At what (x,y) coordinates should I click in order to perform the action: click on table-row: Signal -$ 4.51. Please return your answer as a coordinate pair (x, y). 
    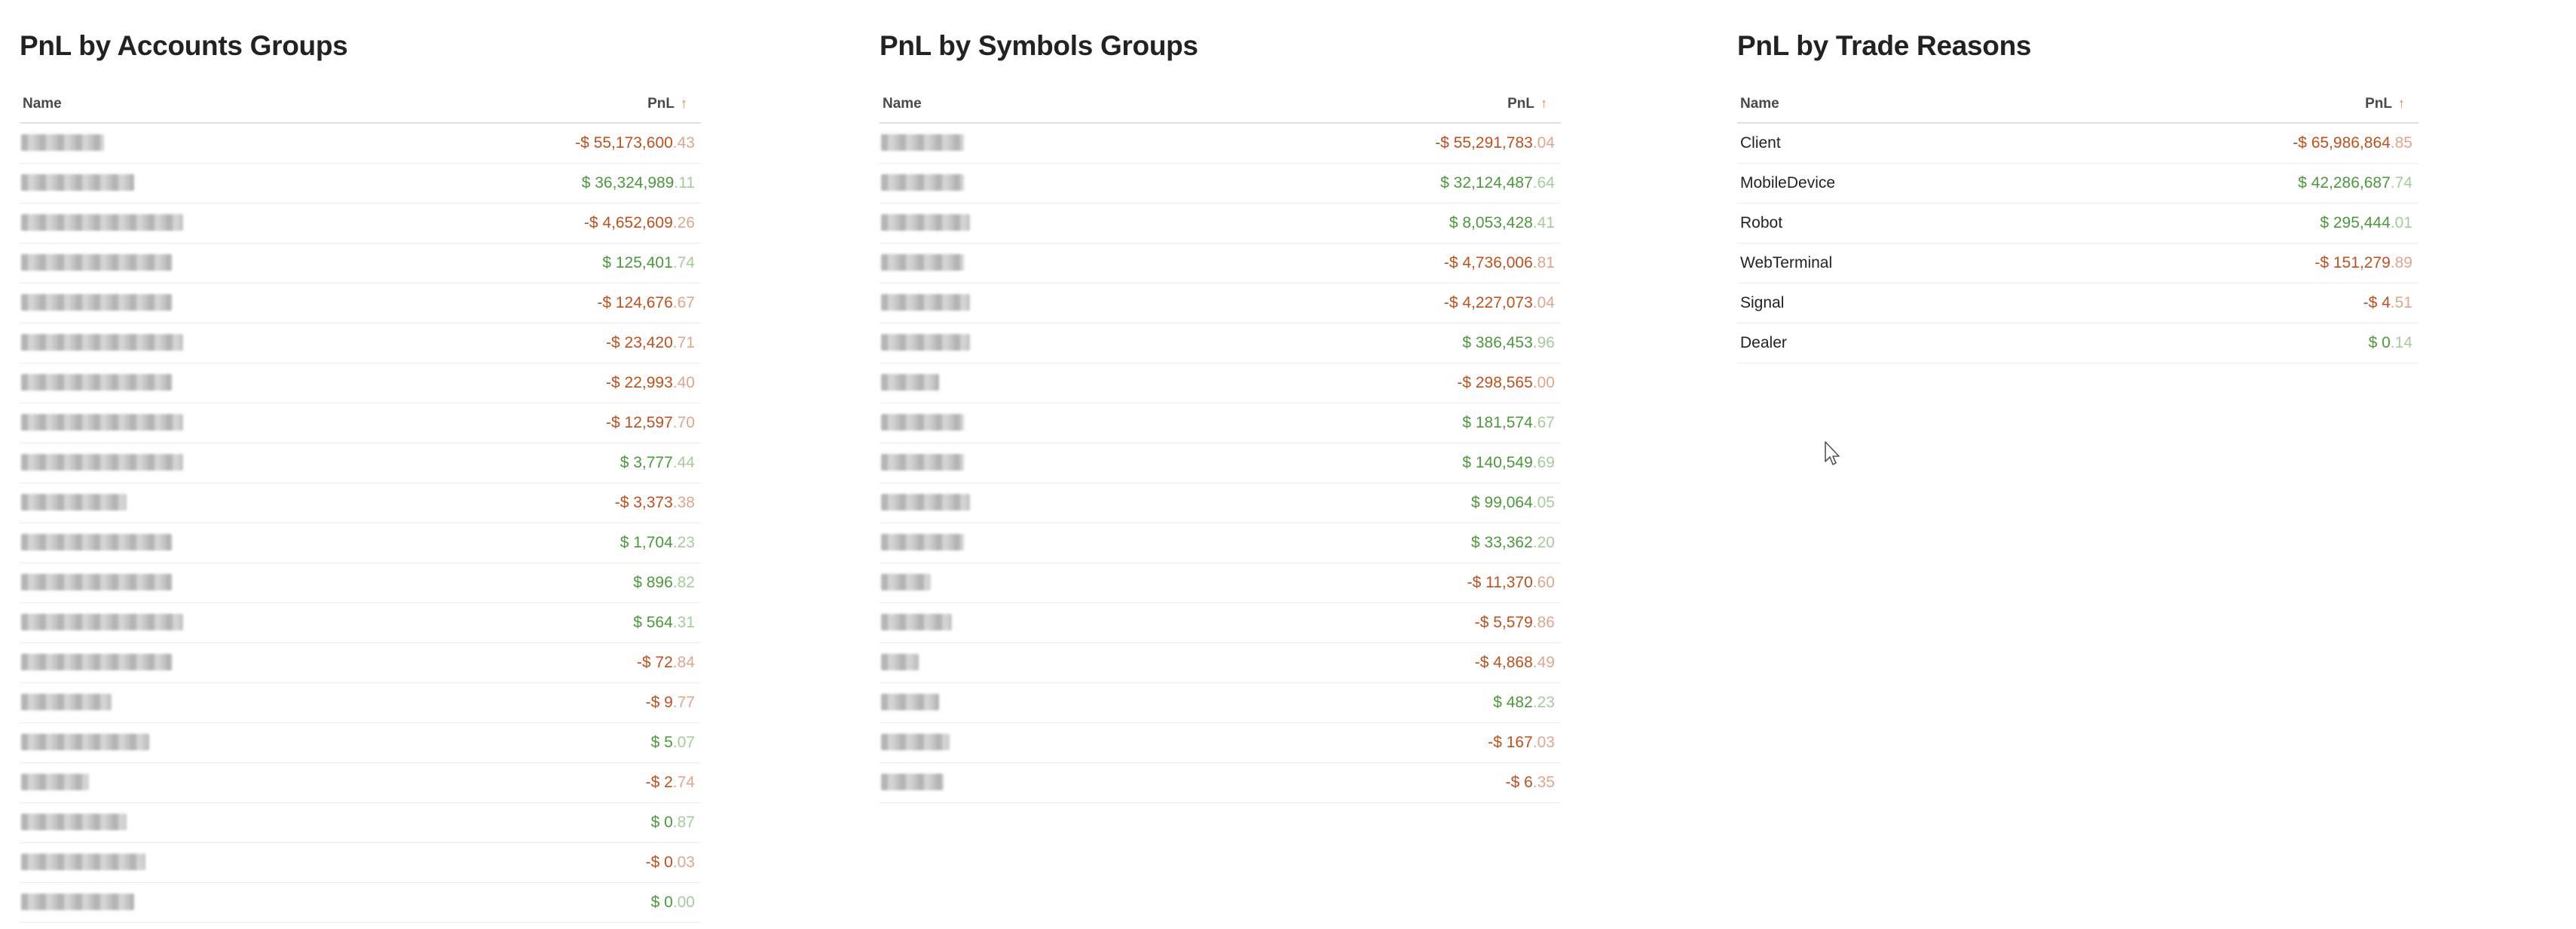
    Looking at the image, I should click on (2077, 304).